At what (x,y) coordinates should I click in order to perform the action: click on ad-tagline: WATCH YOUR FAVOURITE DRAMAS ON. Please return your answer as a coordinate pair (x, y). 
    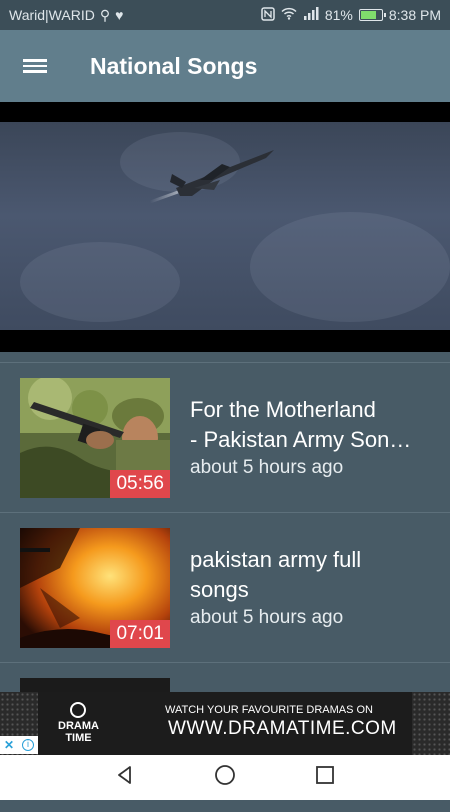
    Looking at the image, I should click on (269, 710).